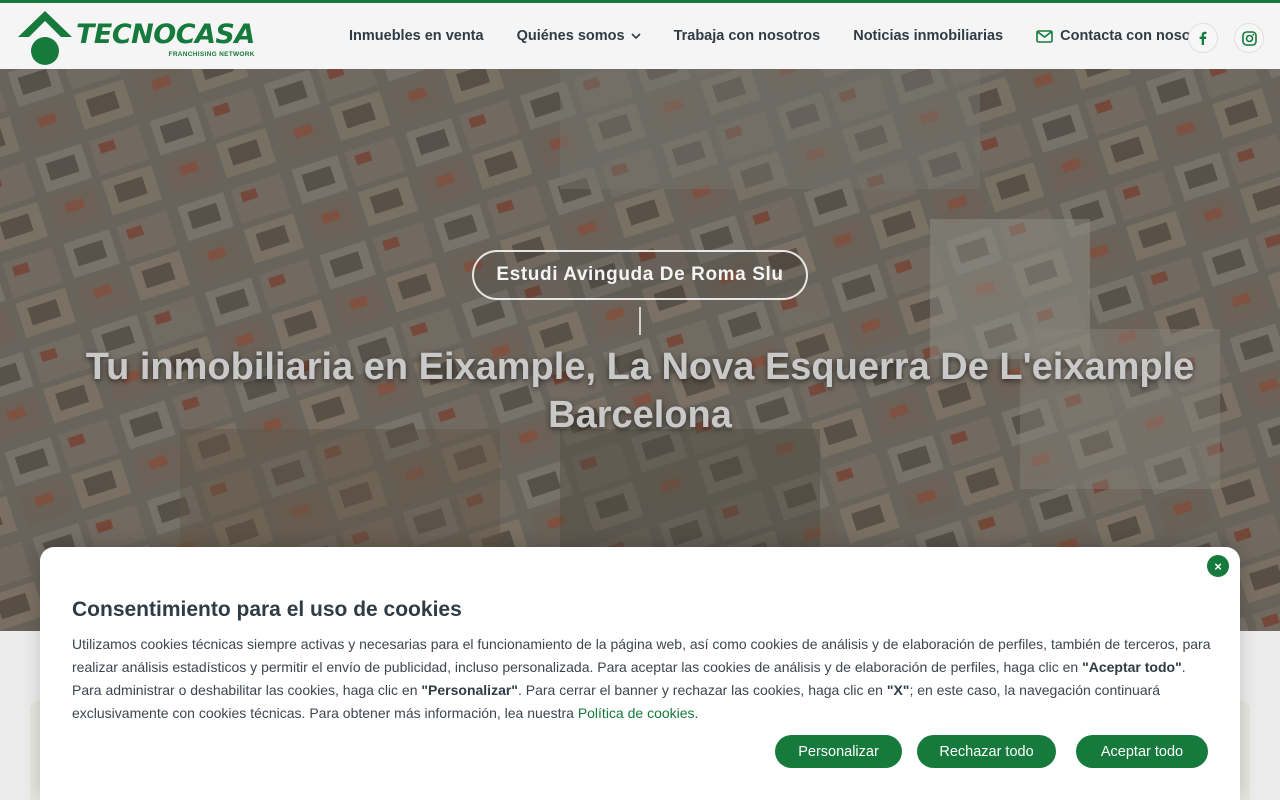  Describe the element at coordinates (211, 54) in the screenshot. I see `logo-subtitle: FRANCHISING NETWORK` at that location.